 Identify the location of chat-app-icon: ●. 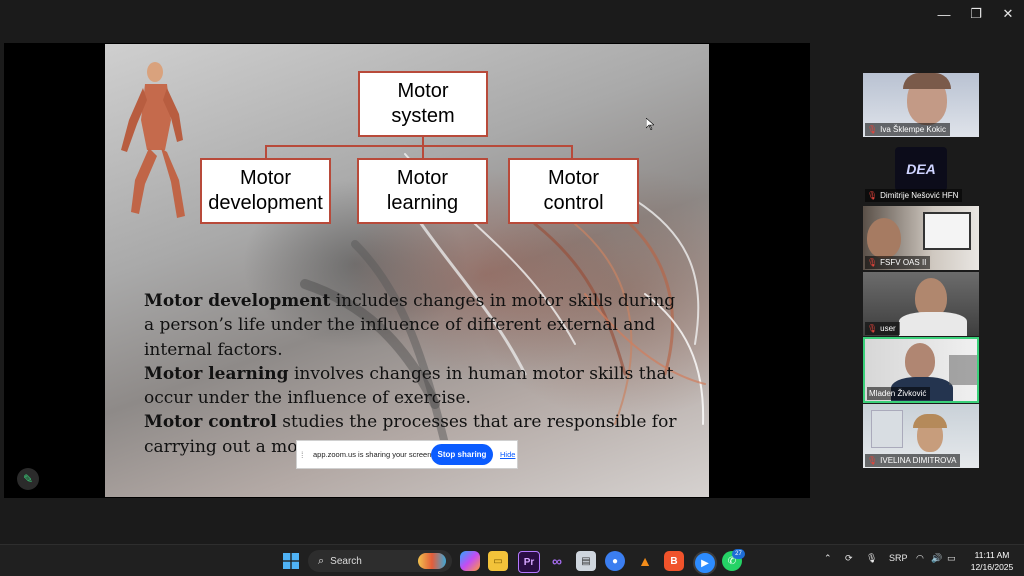
(615, 561).